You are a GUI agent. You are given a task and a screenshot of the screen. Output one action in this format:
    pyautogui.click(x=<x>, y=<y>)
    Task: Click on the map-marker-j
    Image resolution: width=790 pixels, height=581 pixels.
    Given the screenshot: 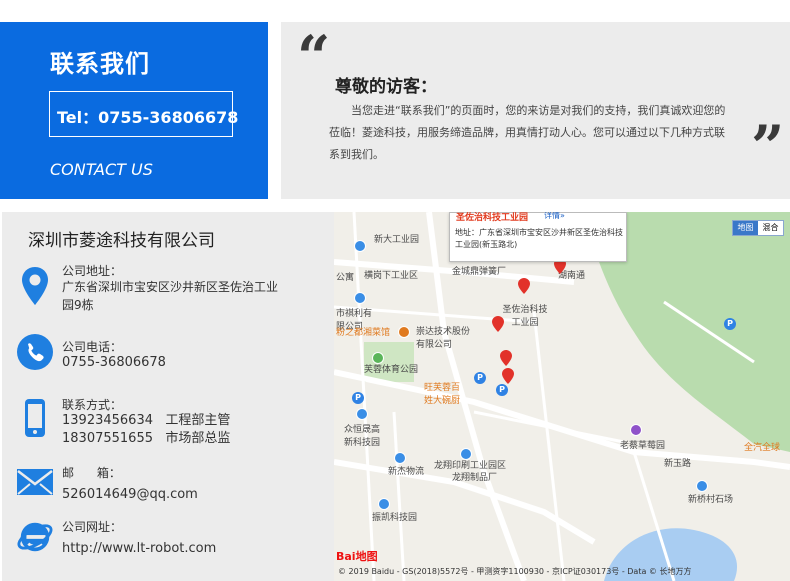 What is the action you would take?
    pyautogui.click(x=508, y=376)
    